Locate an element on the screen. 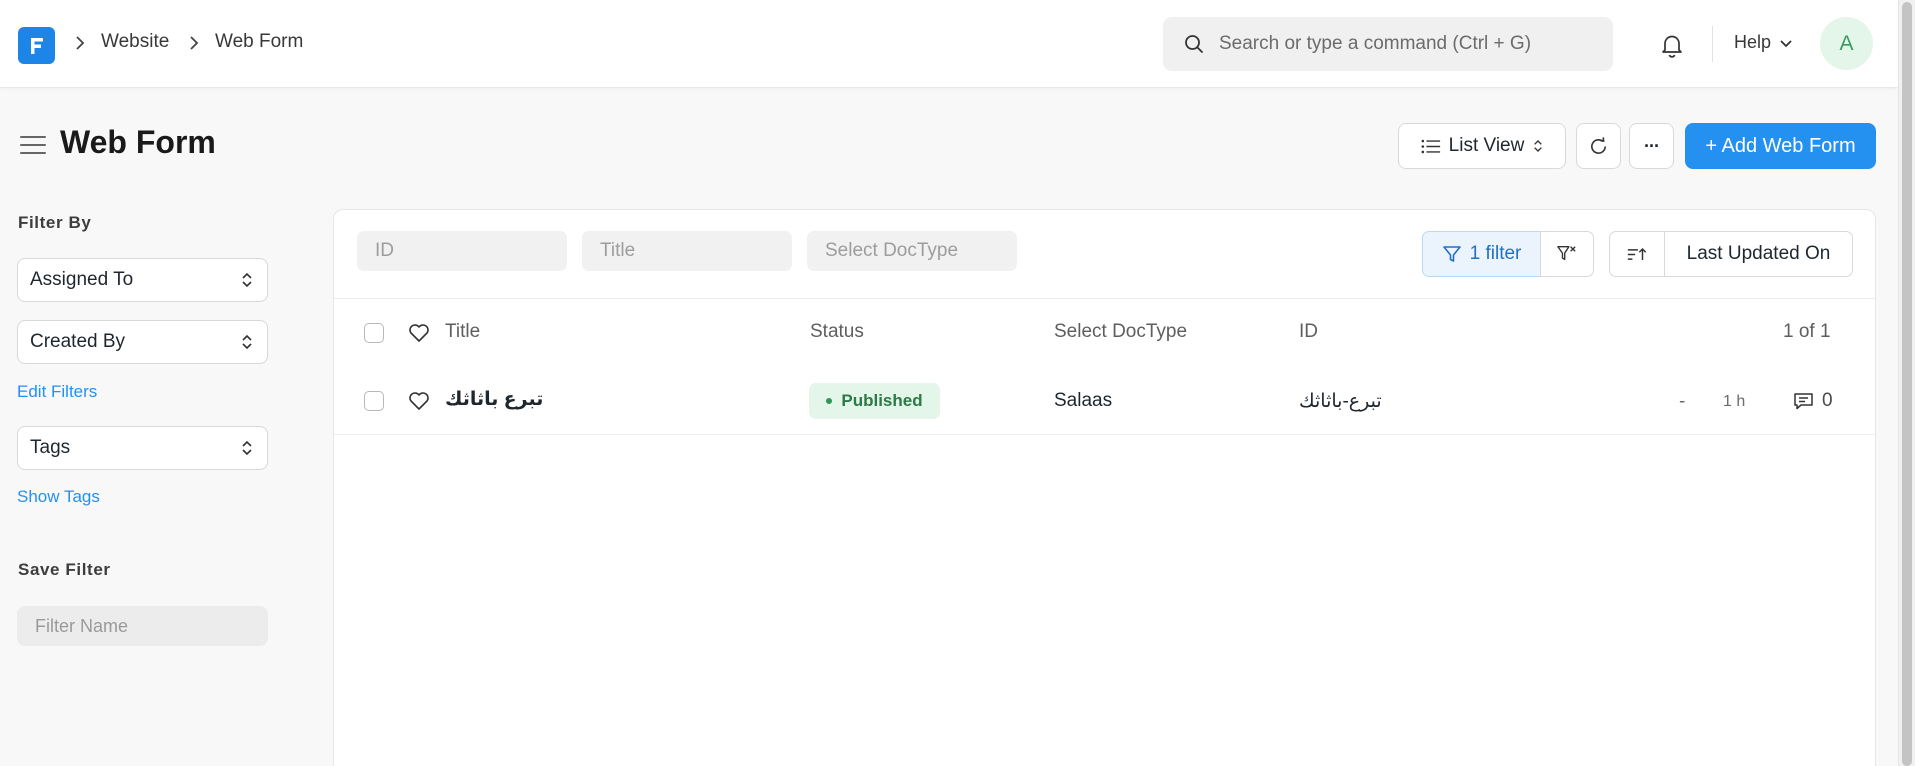 The width and height of the screenshot is (1915, 766). sort-direction-button is located at coordinates (1637, 254).